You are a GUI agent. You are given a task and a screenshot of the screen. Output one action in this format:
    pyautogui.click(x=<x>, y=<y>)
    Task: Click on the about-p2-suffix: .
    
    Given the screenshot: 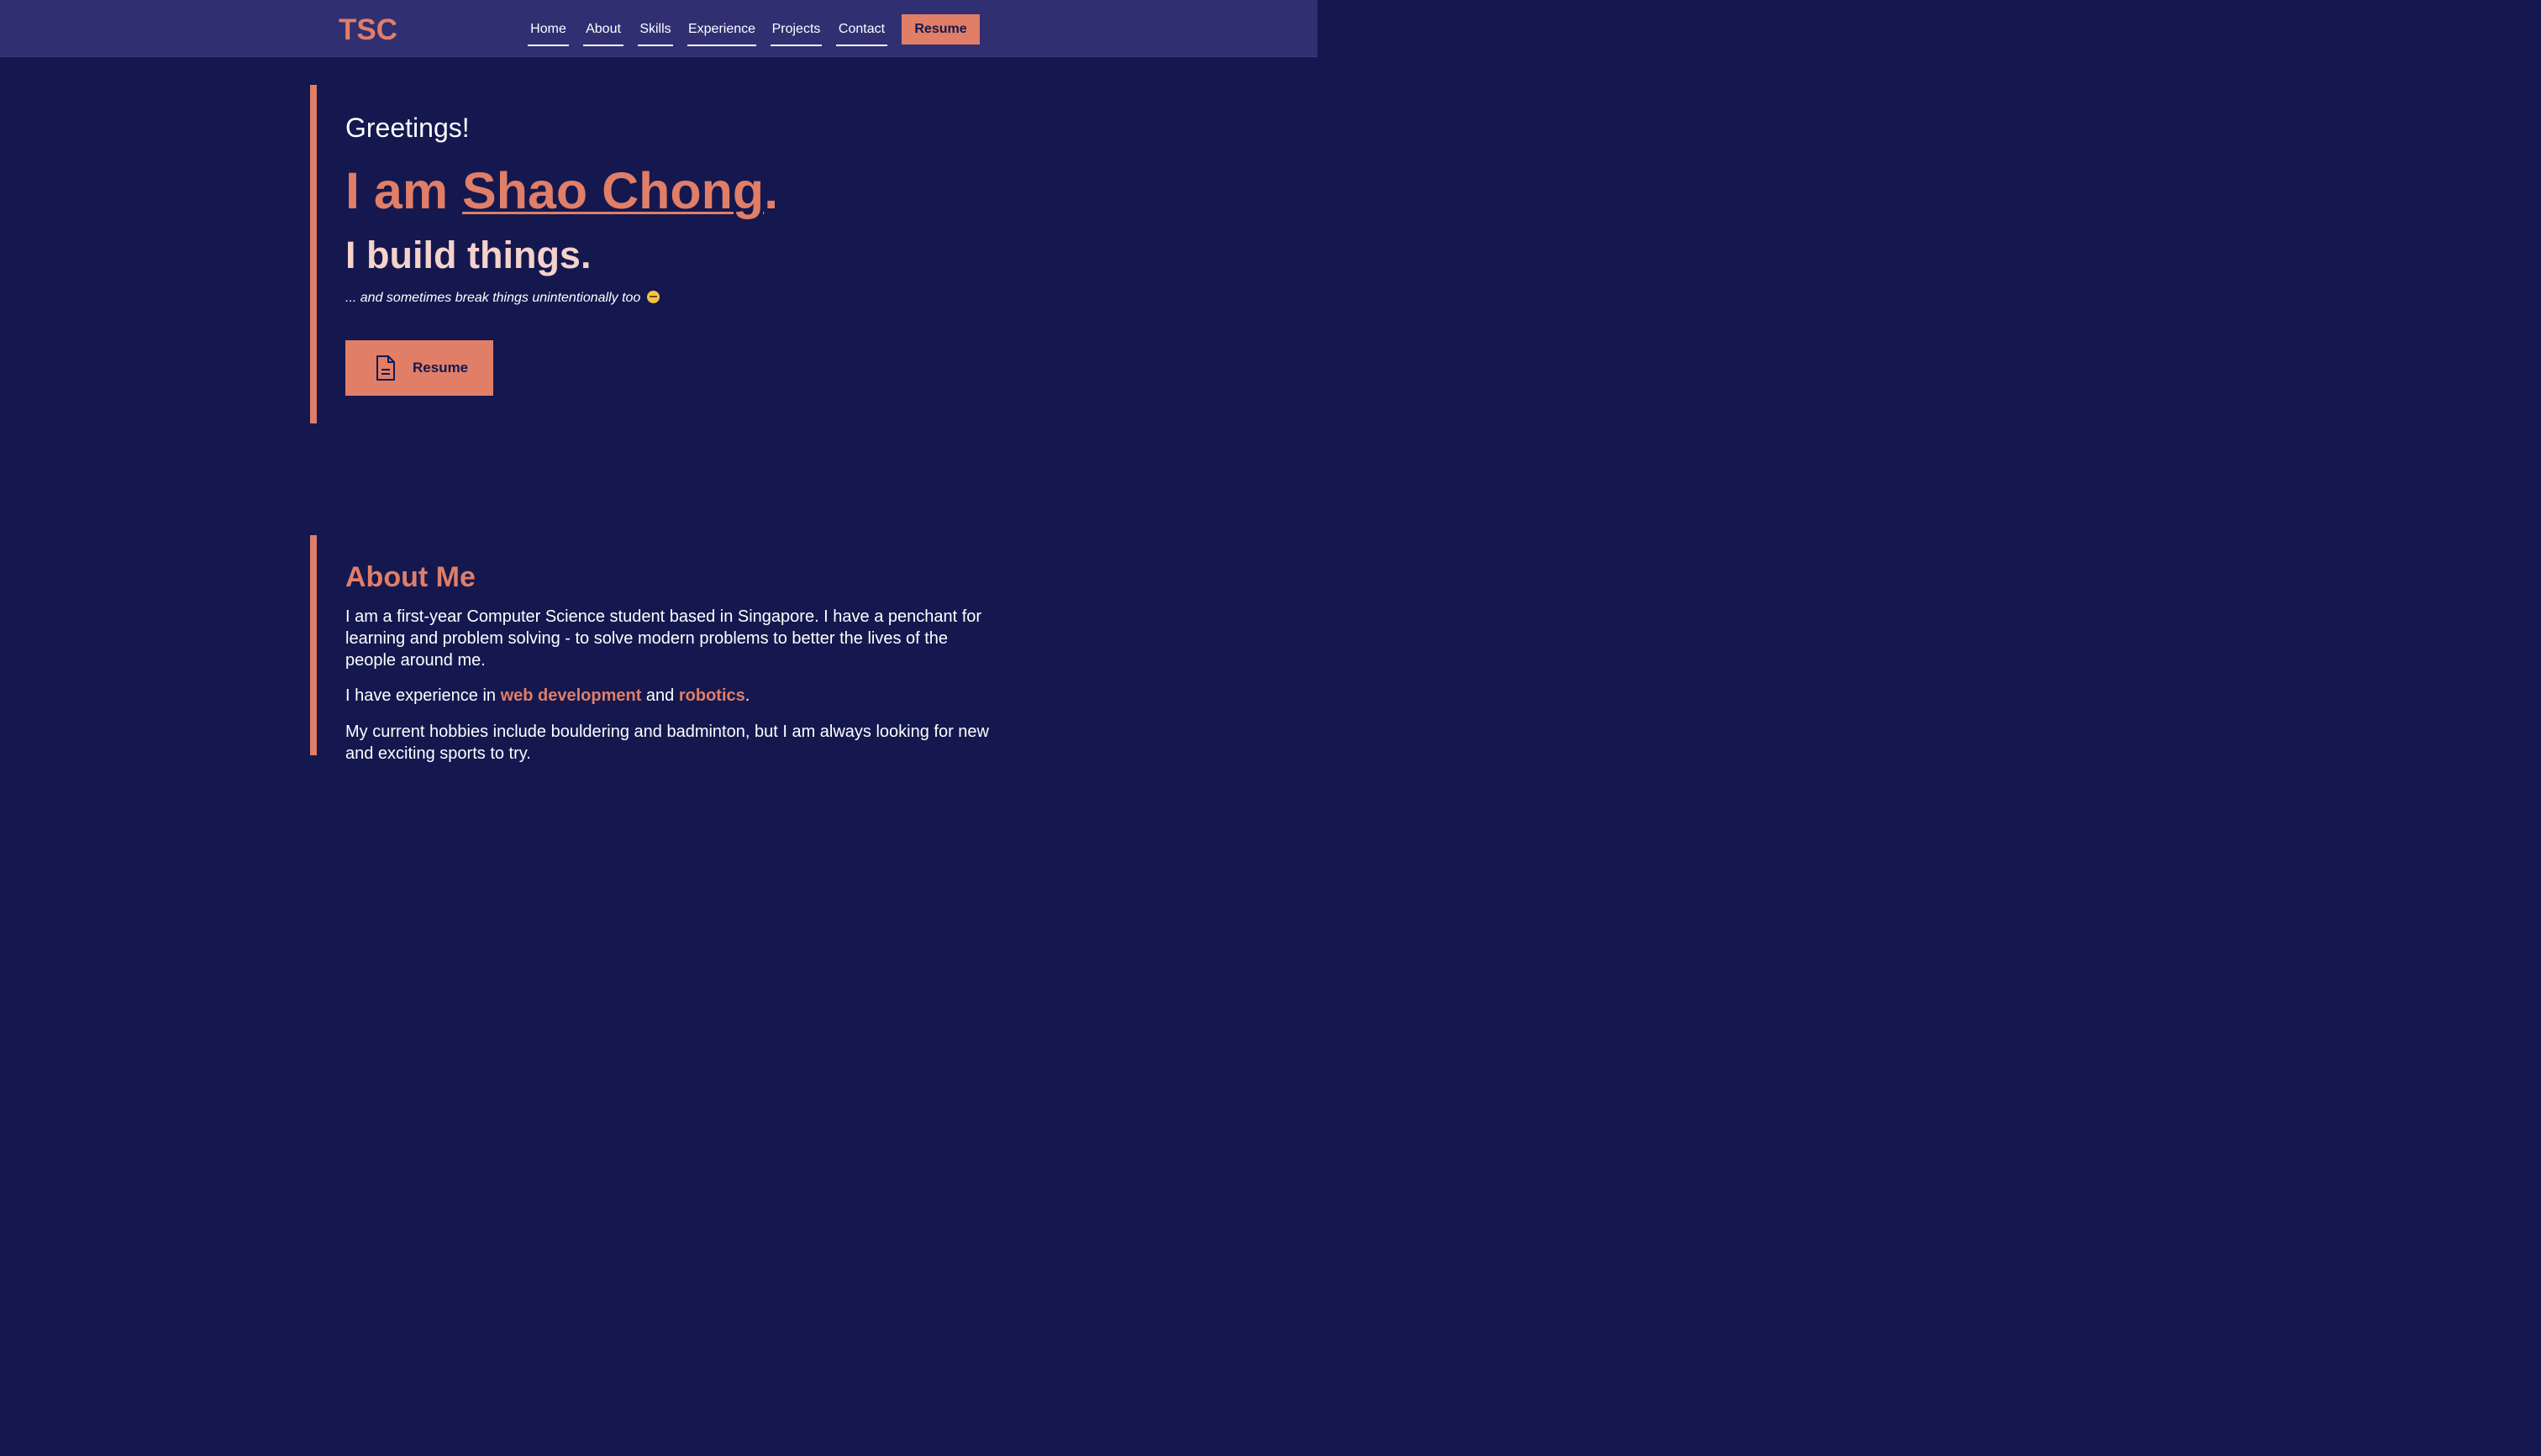 What is the action you would take?
    pyautogui.click(x=747, y=696)
    